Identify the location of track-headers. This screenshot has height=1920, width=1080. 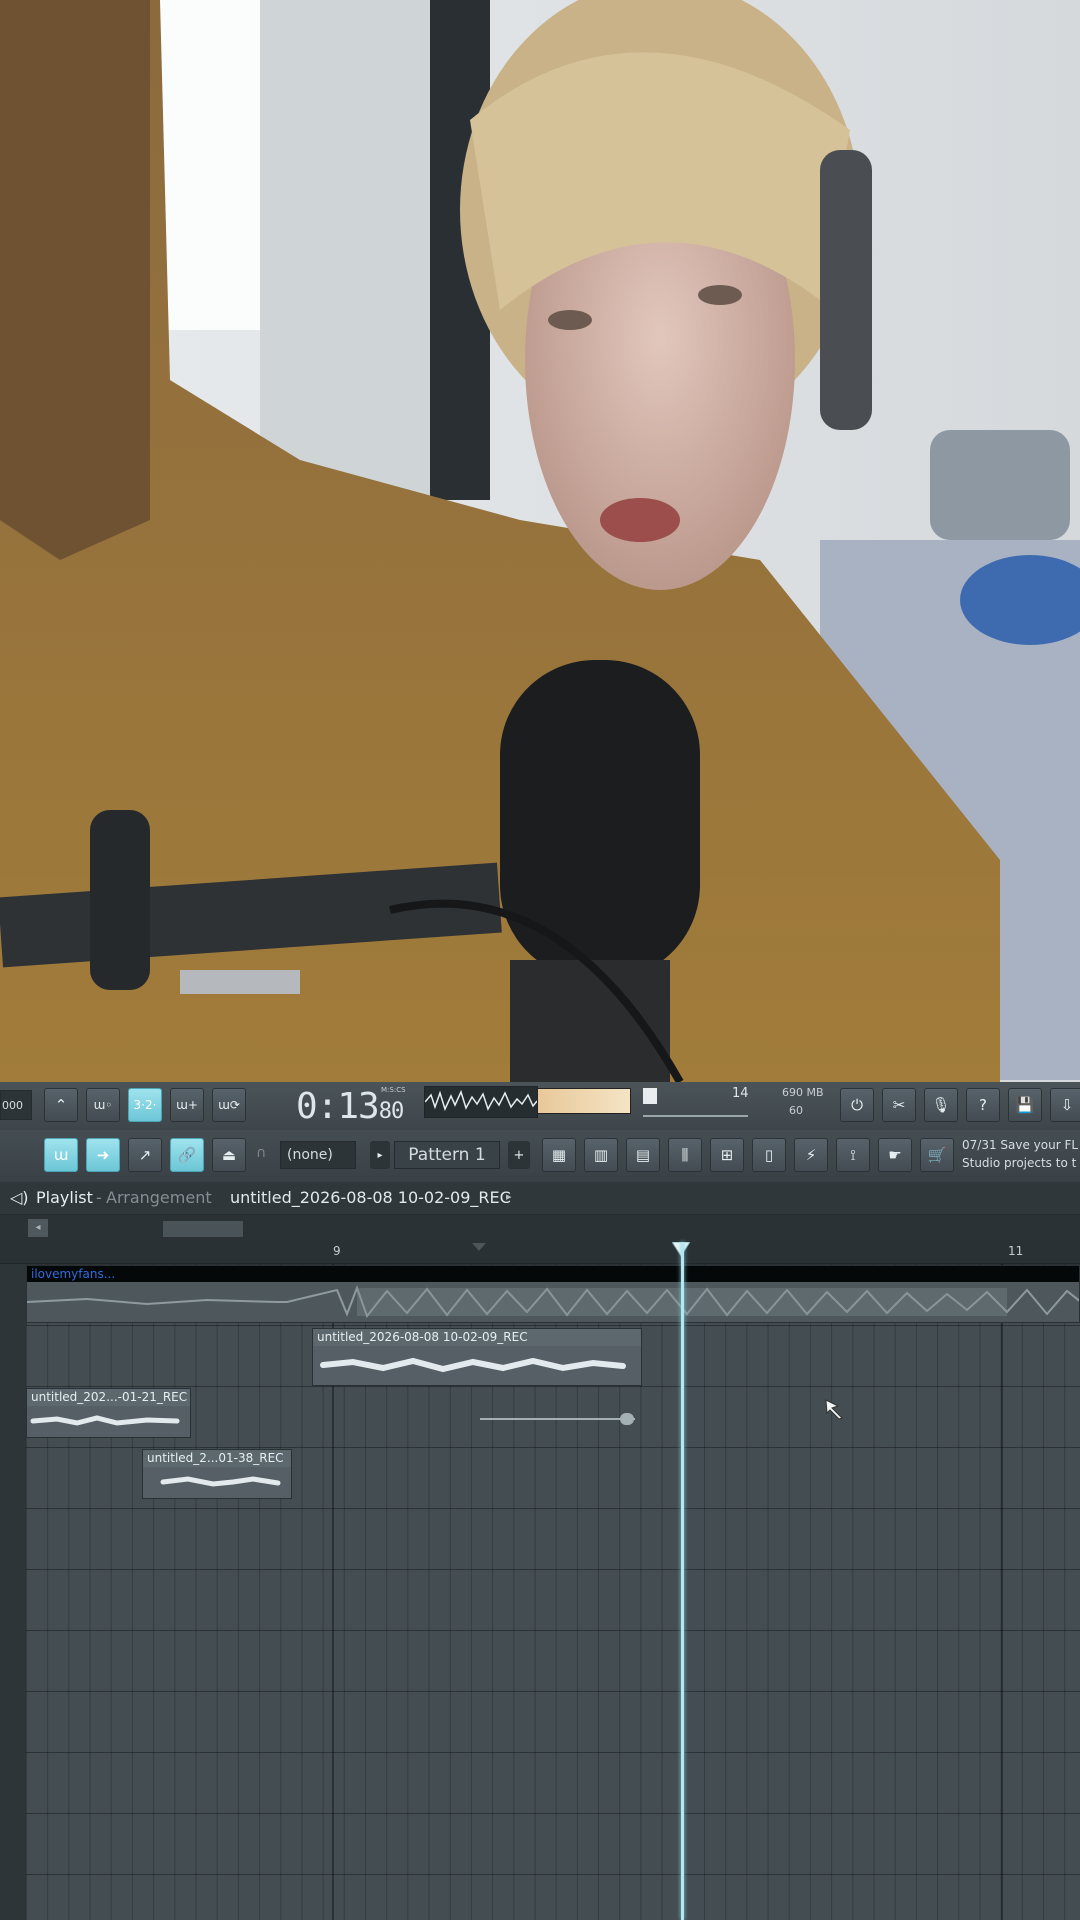
(13, 1592).